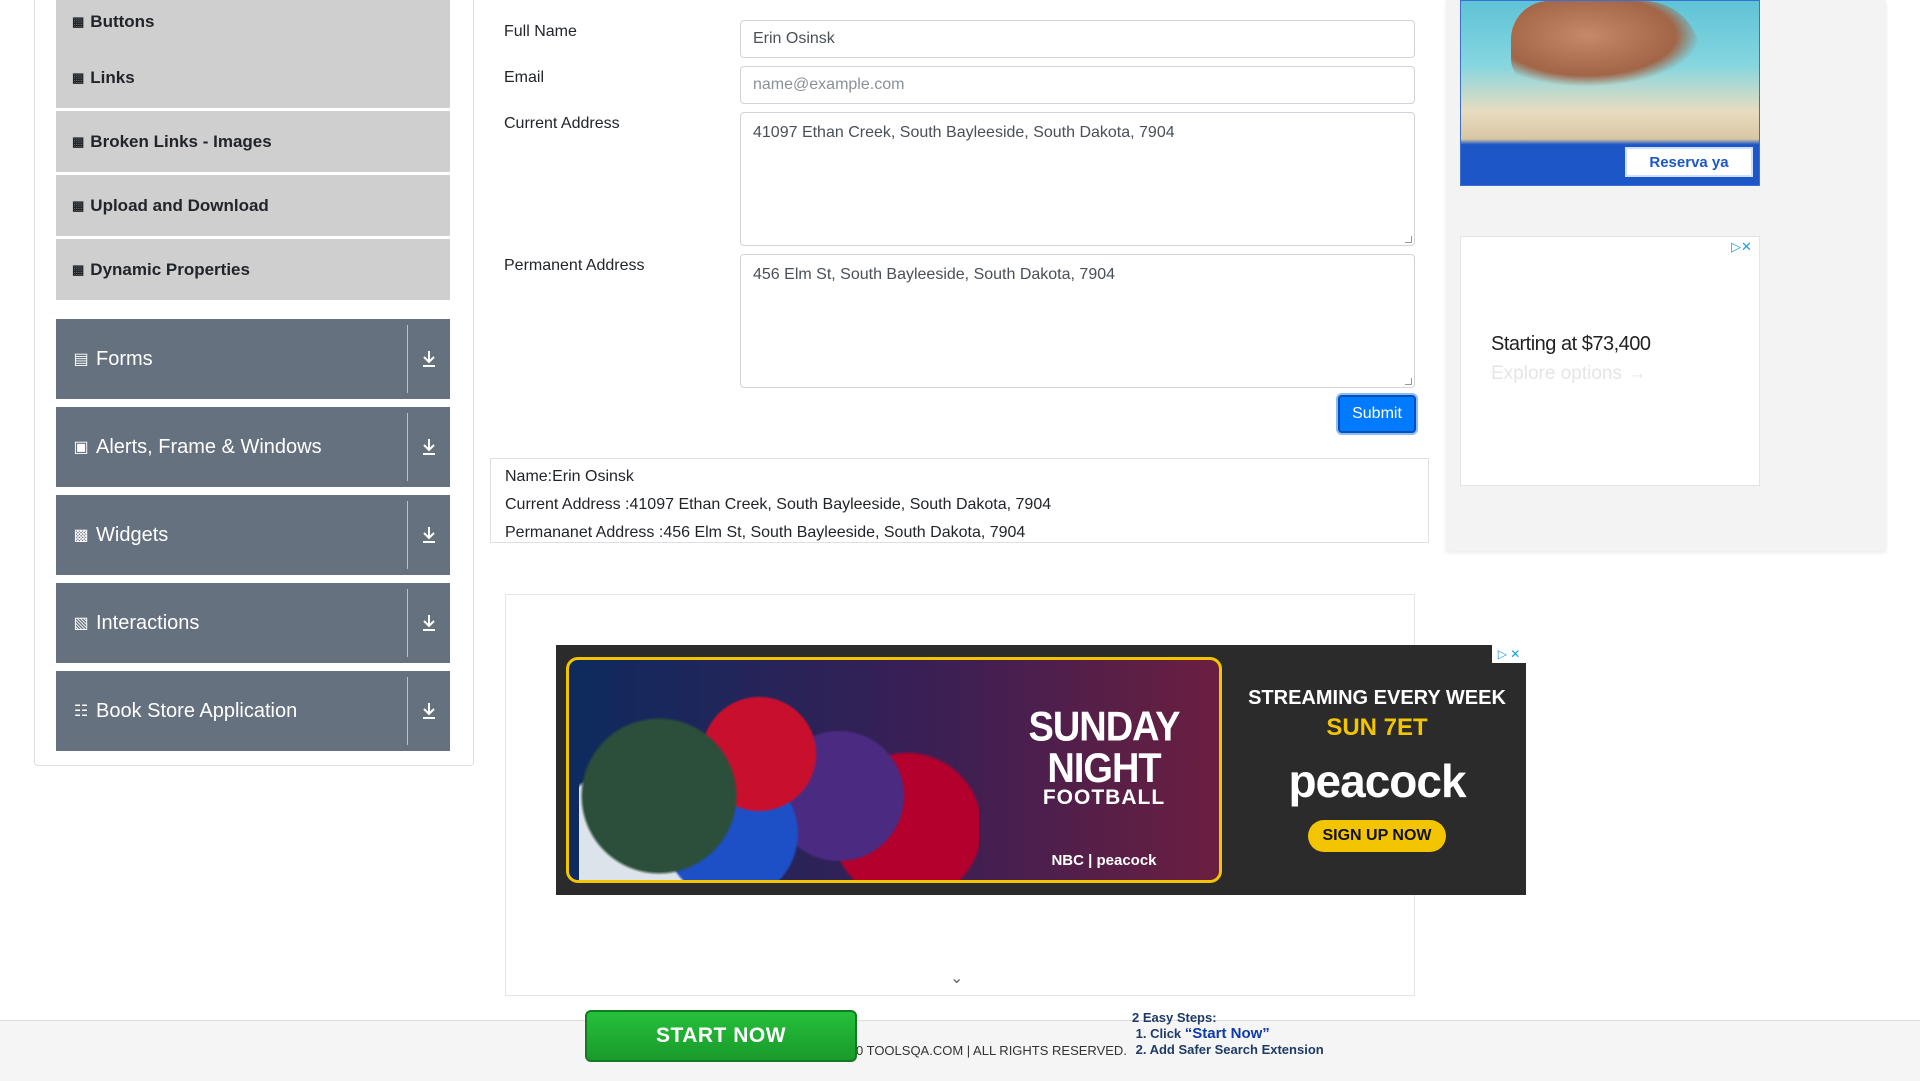  What do you see at coordinates (1568, 374) in the screenshot?
I see `car-explore: Explore options →` at bounding box center [1568, 374].